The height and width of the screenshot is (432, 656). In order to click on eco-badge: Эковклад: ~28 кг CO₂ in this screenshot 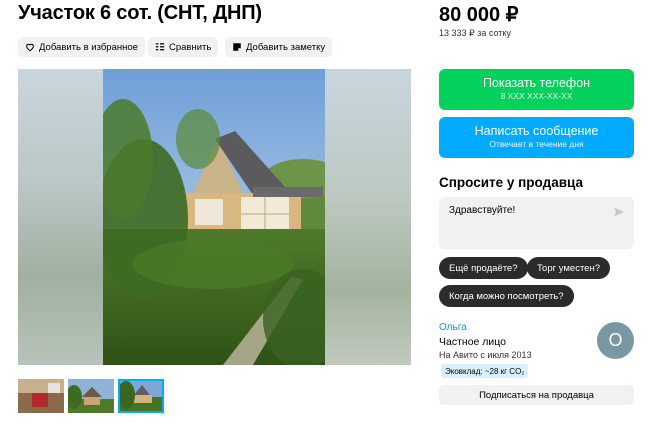, I will do `click(485, 371)`.